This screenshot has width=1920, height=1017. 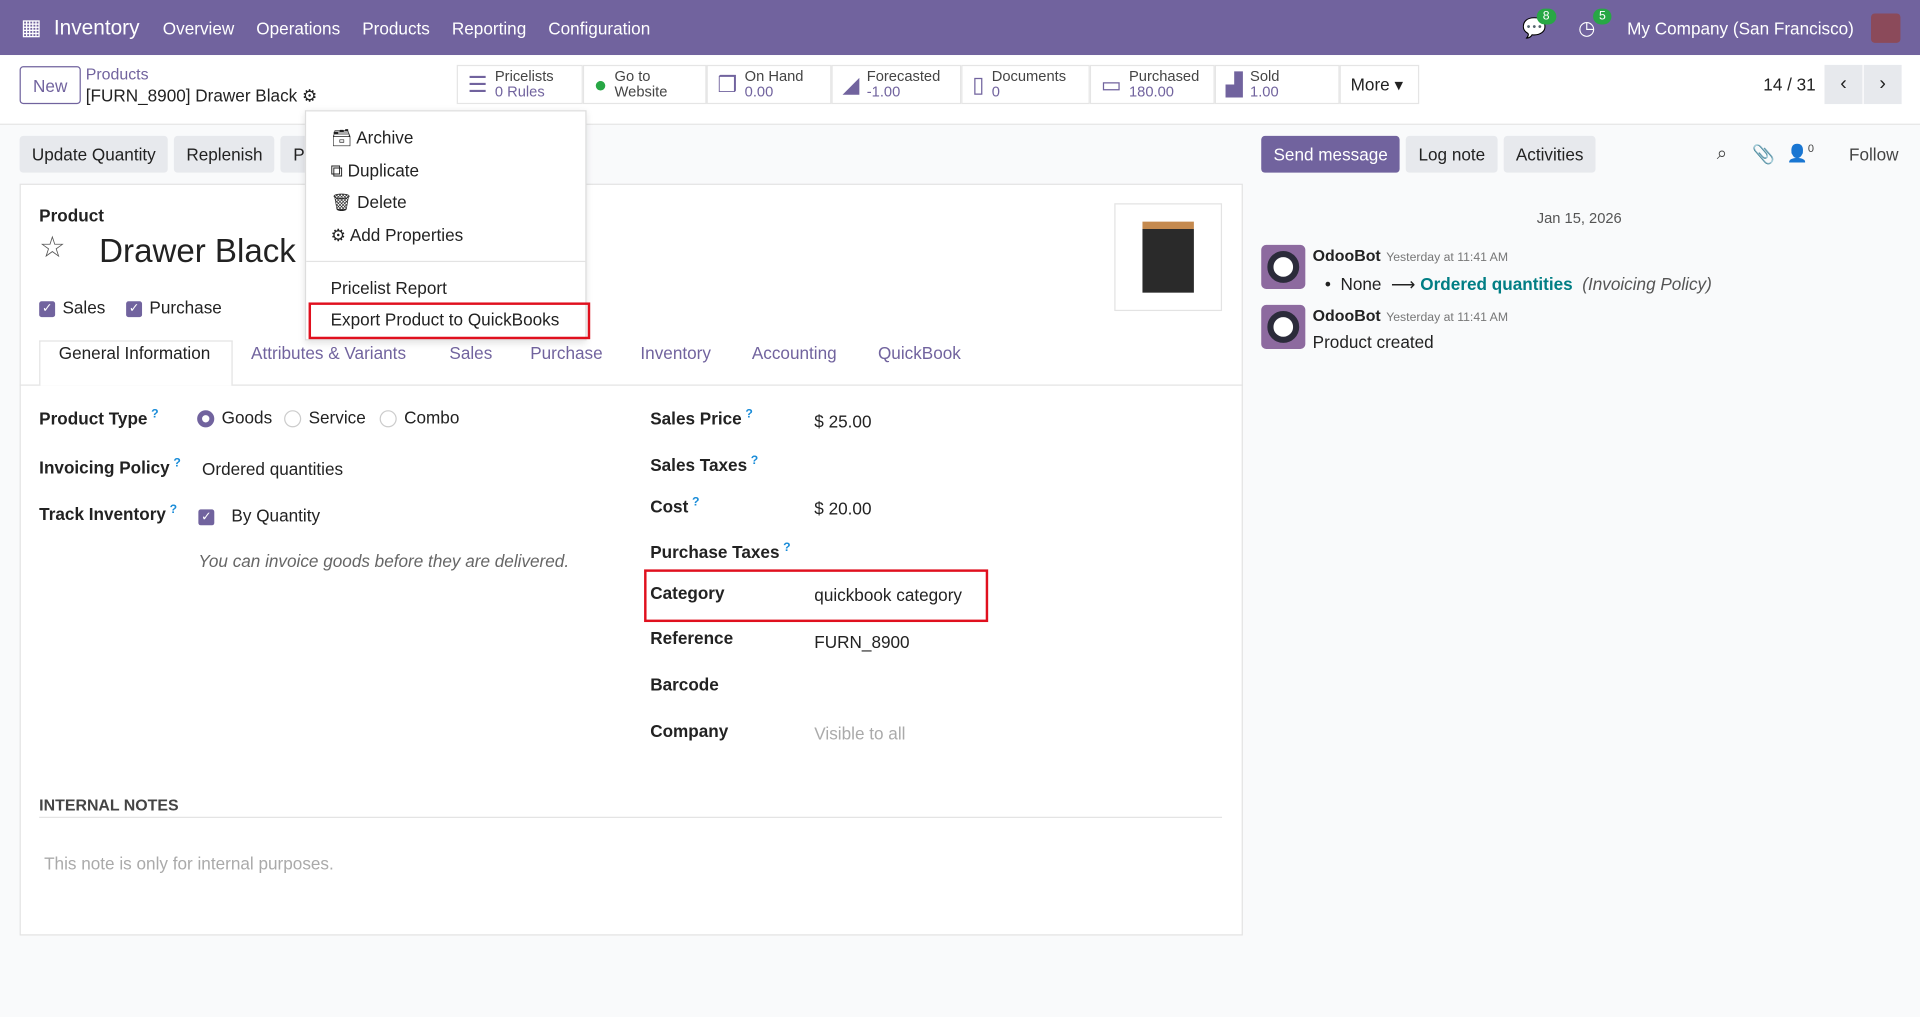 What do you see at coordinates (341, 137) in the screenshot?
I see `archive-icon: 🗃` at bounding box center [341, 137].